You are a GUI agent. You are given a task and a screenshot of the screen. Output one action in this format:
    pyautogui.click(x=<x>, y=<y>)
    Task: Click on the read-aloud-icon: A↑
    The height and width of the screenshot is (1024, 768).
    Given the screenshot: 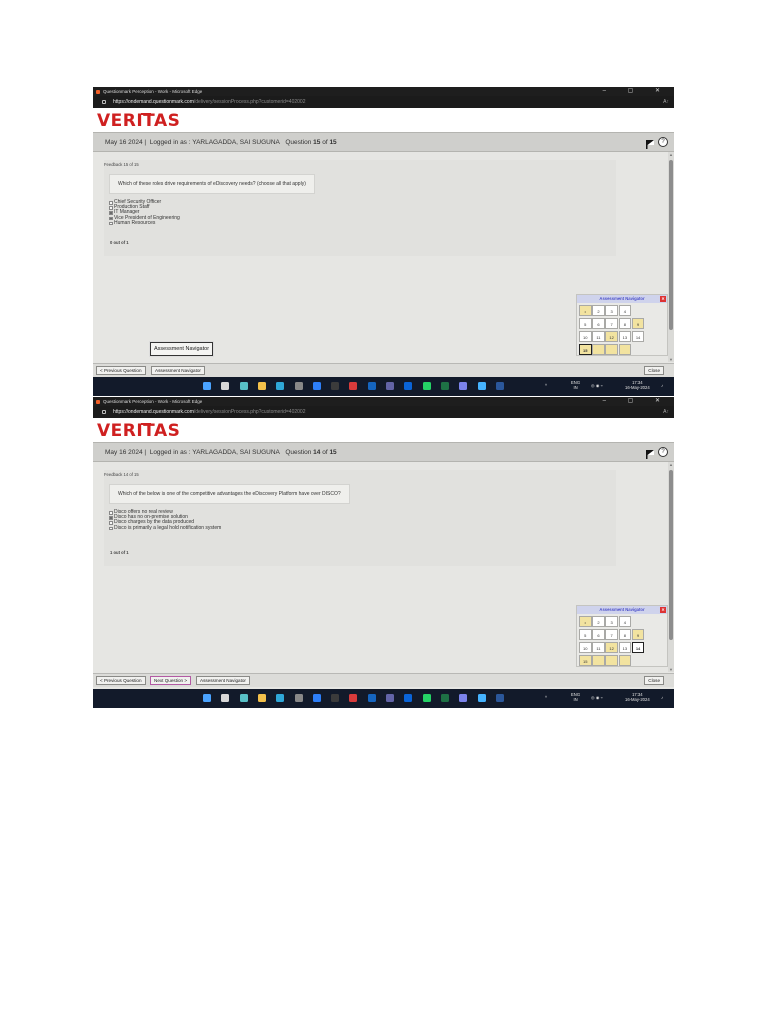 What is the action you would take?
    pyautogui.click(x=666, y=102)
    